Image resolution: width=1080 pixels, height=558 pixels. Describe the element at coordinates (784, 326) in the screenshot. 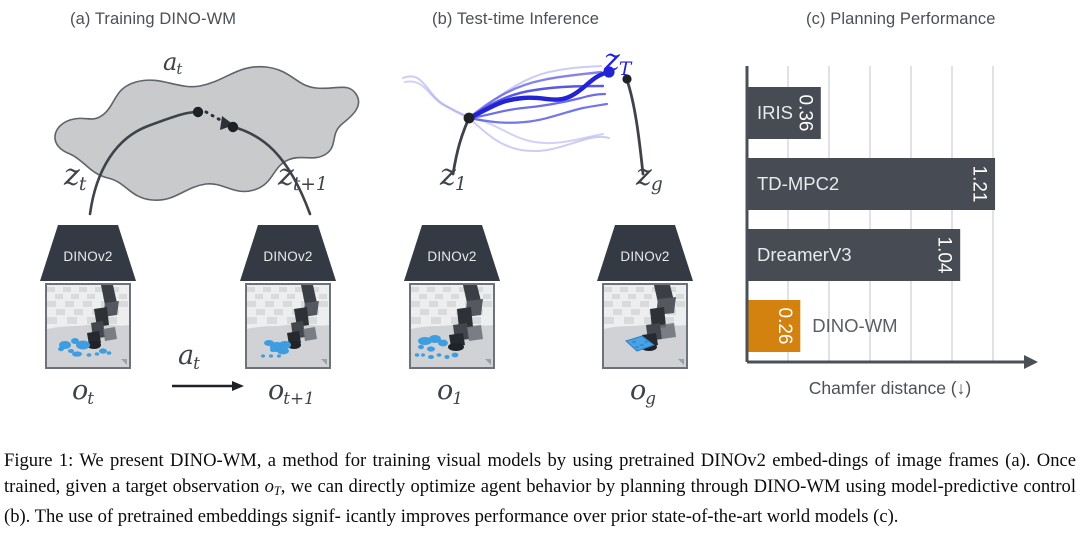

I see `bar-value-dino-wm: 0.26` at that location.